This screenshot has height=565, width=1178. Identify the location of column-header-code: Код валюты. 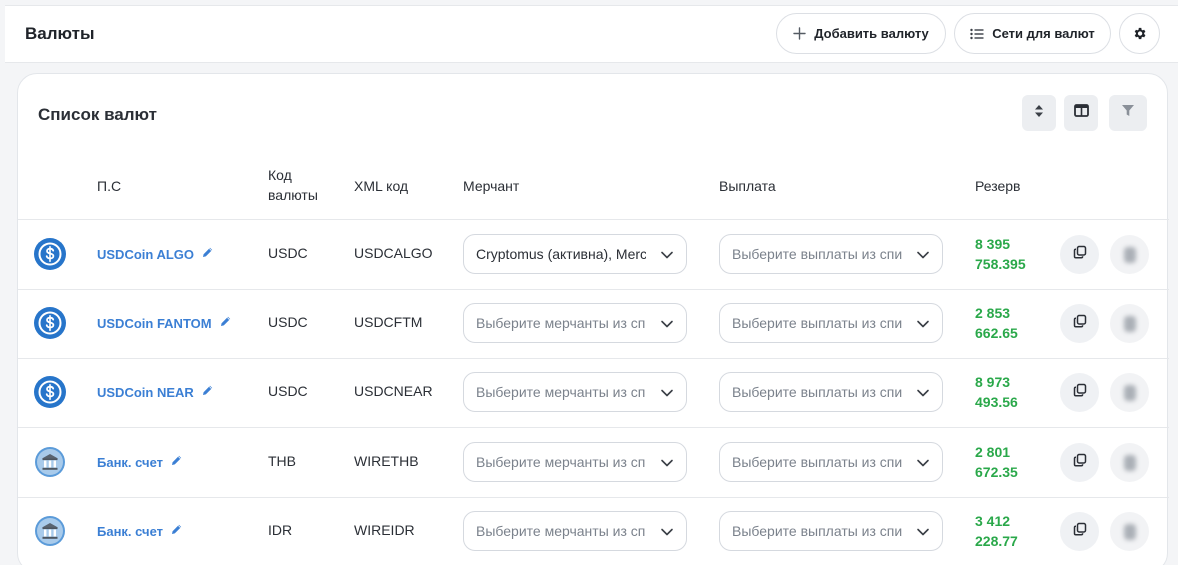
(293, 185).